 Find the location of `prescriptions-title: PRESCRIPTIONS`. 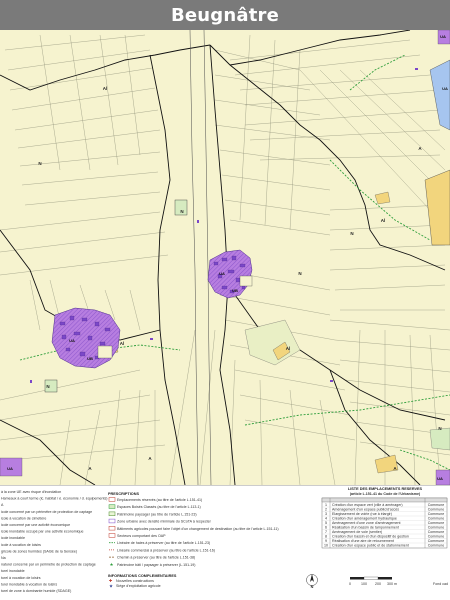

prescriptions-title: PRESCRIPTIONS is located at coordinates (123, 494).